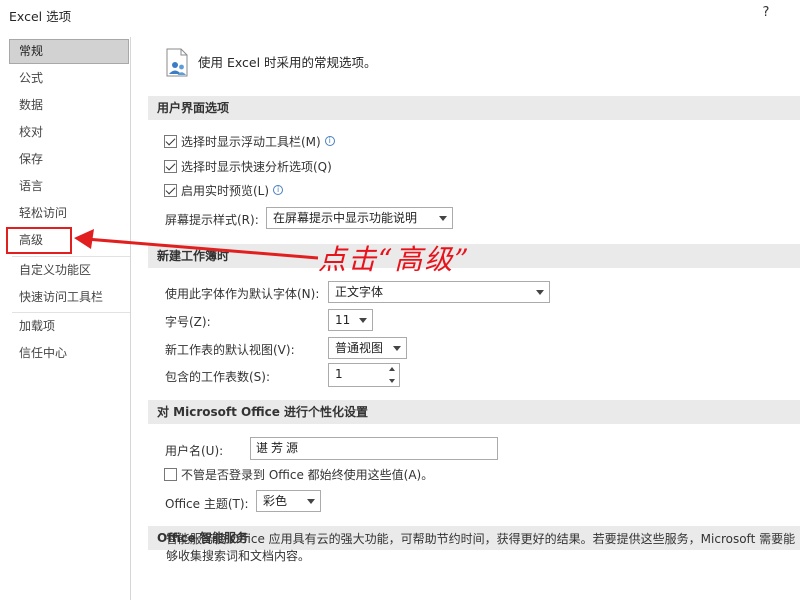 Image resolution: width=800 pixels, height=600 pixels. What do you see at coordinates (307, 475) in the screenshot?
I see `always-use-values-label: 不管是否登录到 Office 都始终使用这些值(A)。` at bounding box center [307, 475].